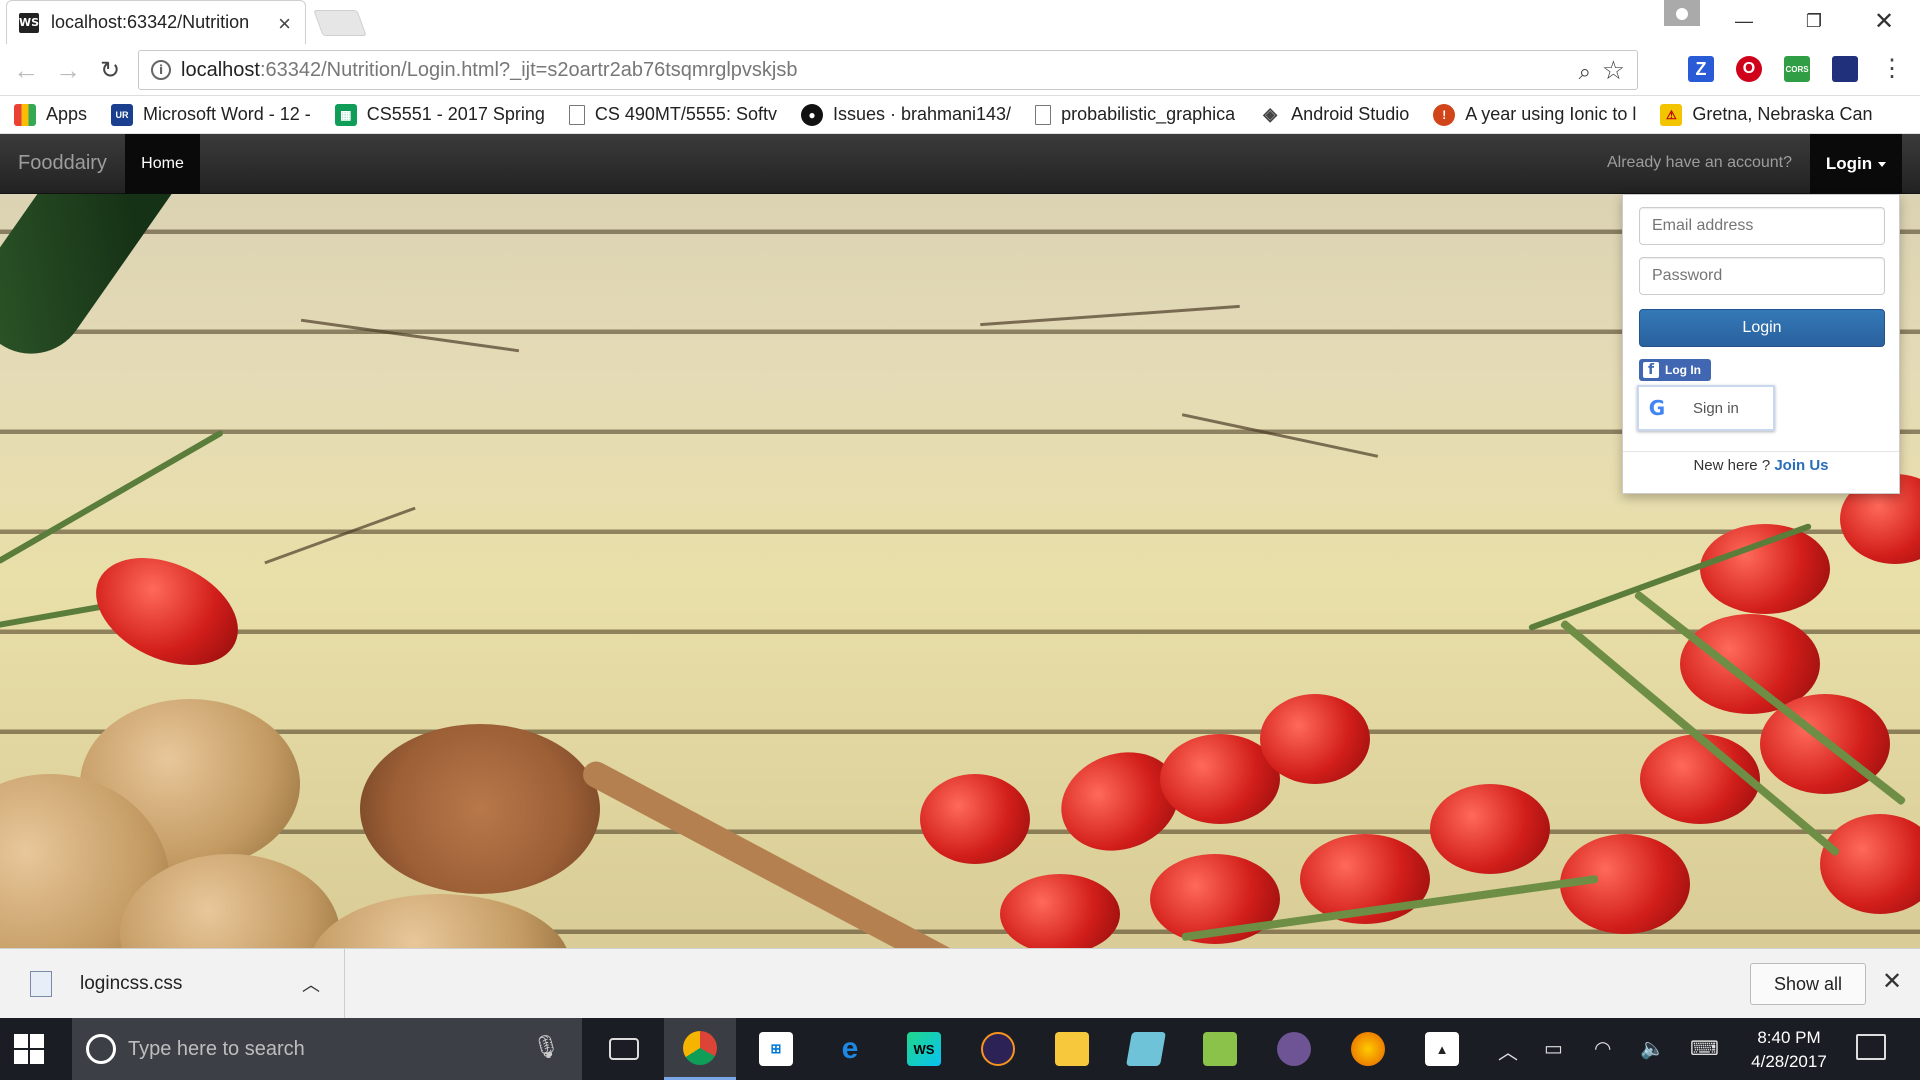 Image resolution: width=1920 pixels, height=1080 pixels. I want to click on microphone-icon: 🎙, so click(546, 1047).